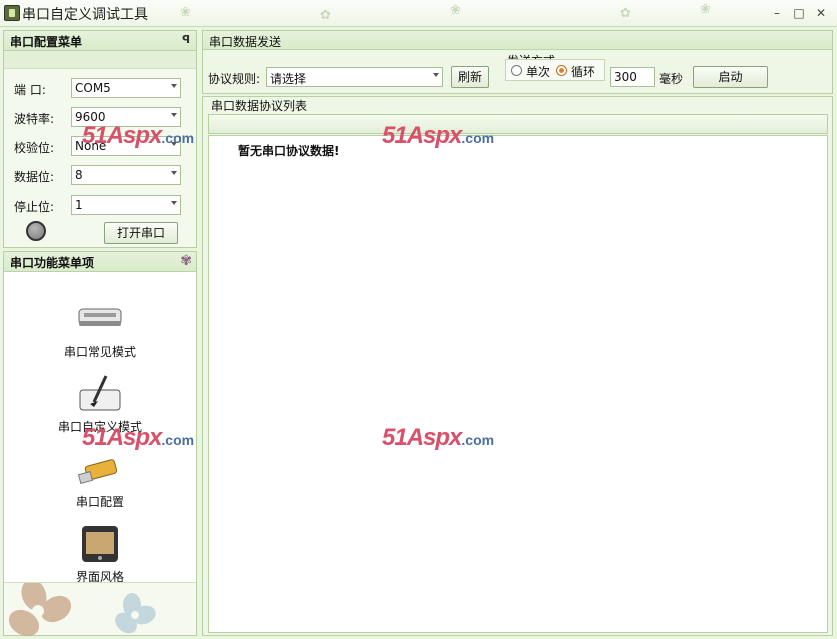 The height and width of the screenshot is (639, 837). Describe the element at coordinates (82, 608) in the screenshot. I see `flower-decoration-icon` at that location.